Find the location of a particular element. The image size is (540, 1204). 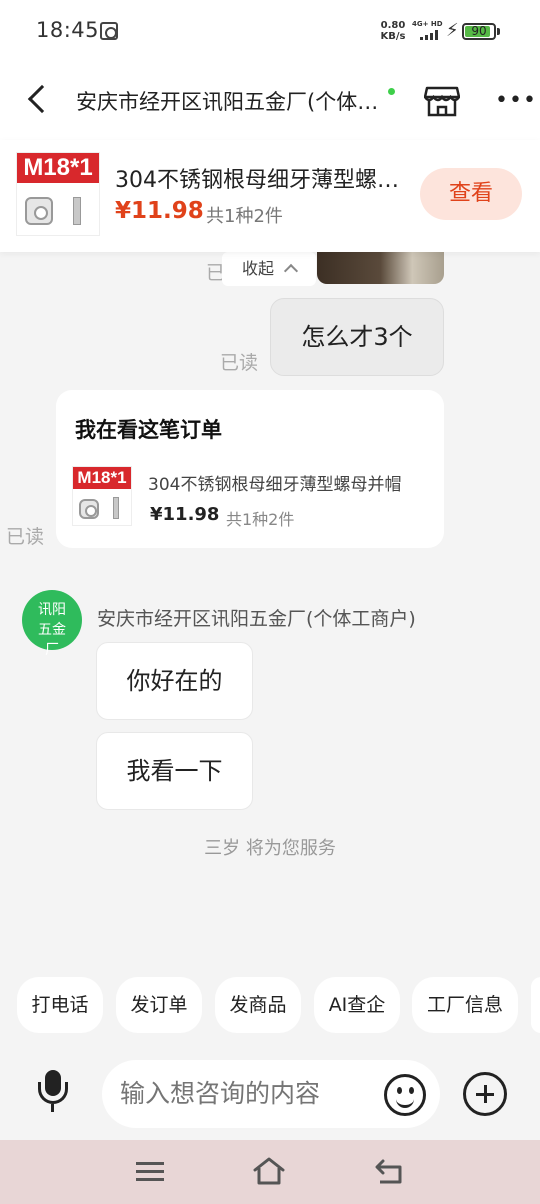

back-icon is located at coordinates (42, 99).